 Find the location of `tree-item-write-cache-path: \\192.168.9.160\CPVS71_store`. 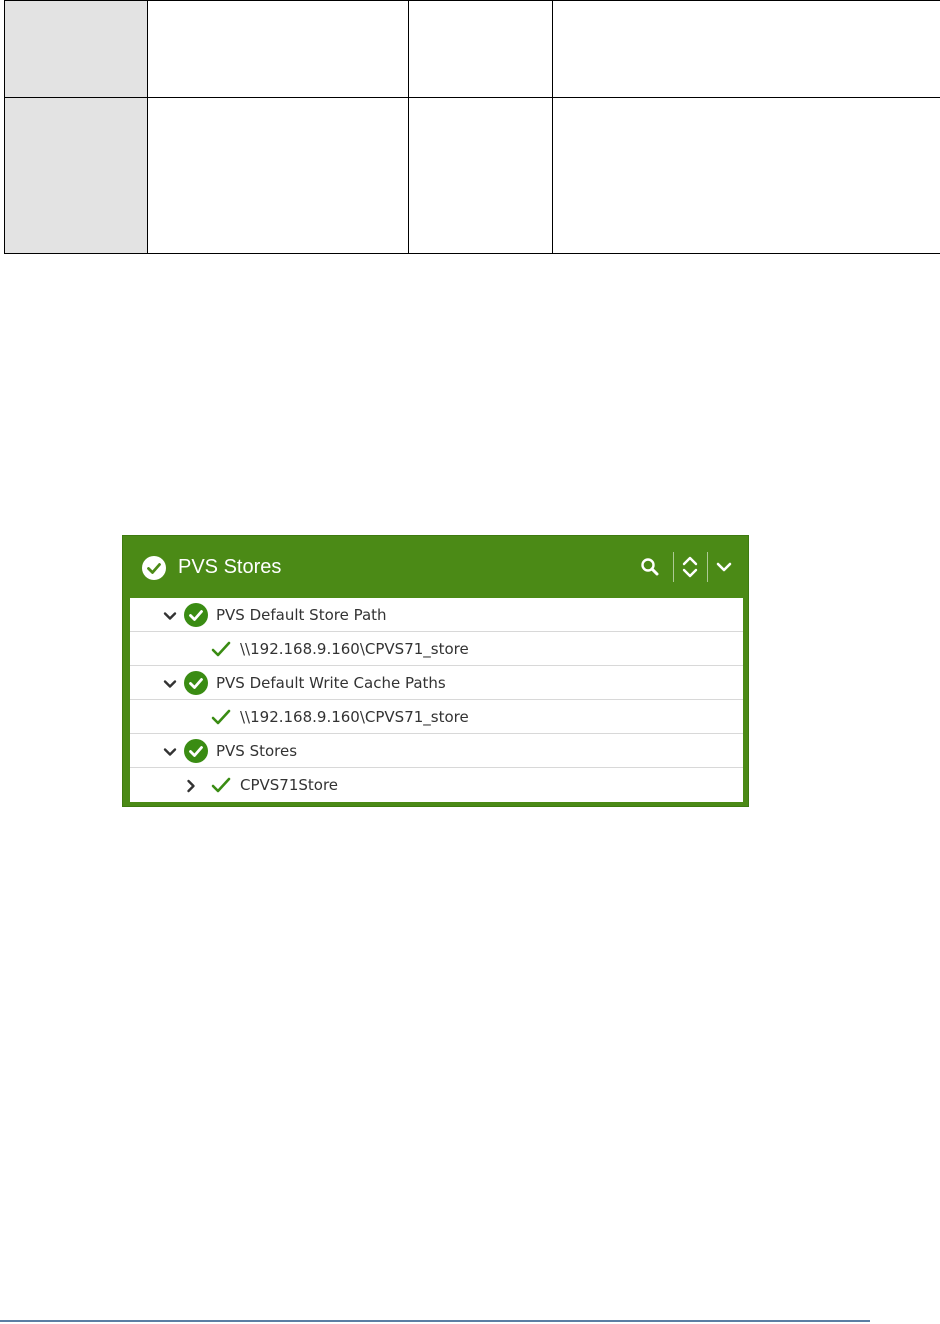

tree-item-write-cache-path: \\192.168.9.160\CPVS71_store is located at coordinates (436, 717).